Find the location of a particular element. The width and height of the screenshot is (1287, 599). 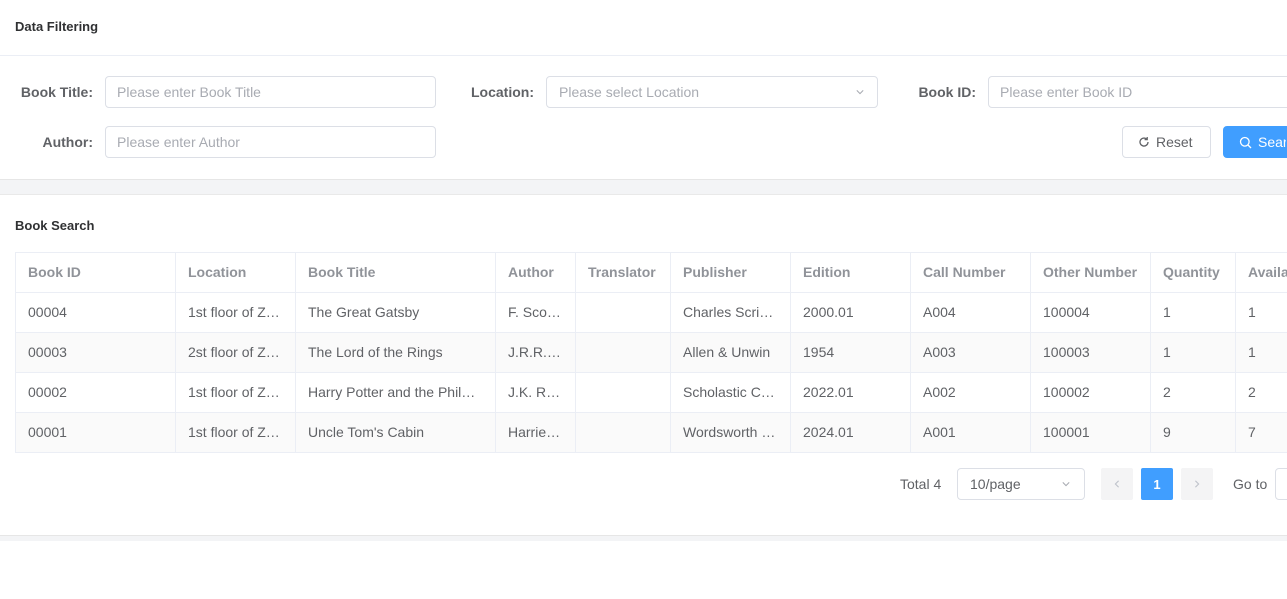

cell-edition: 2022.01 is located at coordinates (851, 392).